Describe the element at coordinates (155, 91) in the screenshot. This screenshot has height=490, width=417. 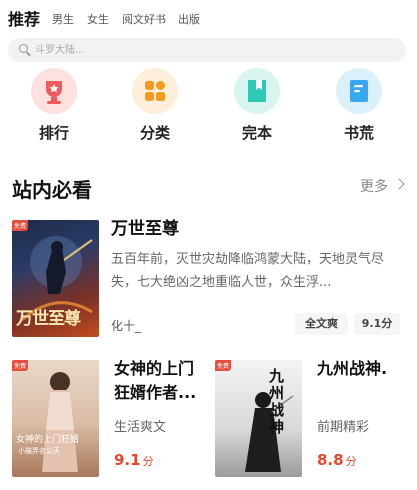
I see `grid-icon` at that location.